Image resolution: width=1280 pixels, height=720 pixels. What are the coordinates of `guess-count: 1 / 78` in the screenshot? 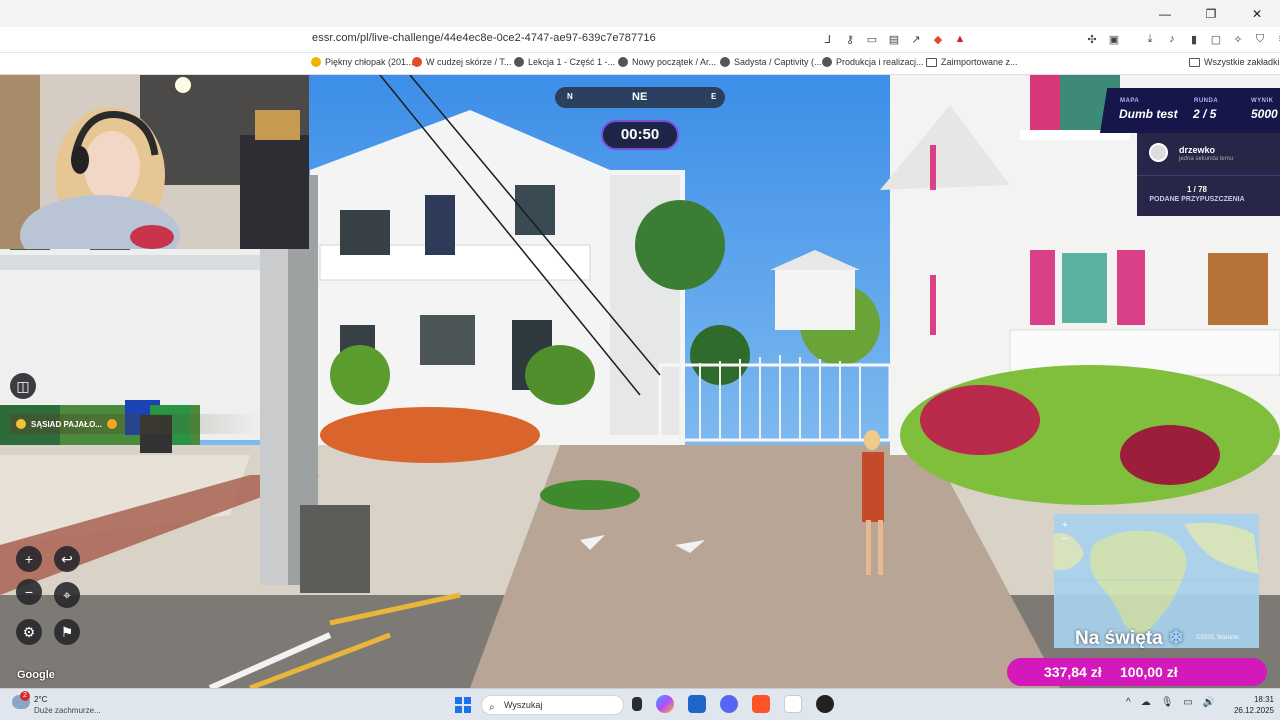 It's located at (1196, 189).